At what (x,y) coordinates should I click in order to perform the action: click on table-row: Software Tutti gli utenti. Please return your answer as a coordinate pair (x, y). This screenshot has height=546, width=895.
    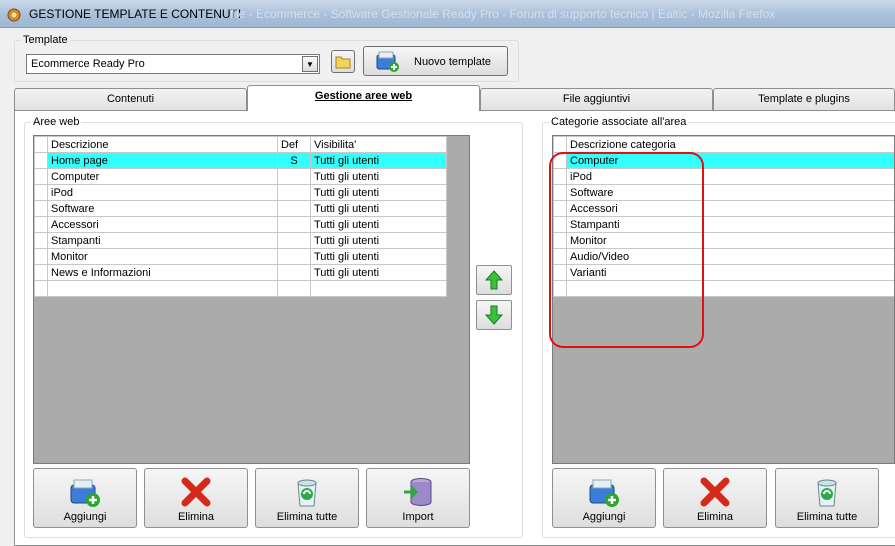
    Looking at the image, I should click on (240, 208).